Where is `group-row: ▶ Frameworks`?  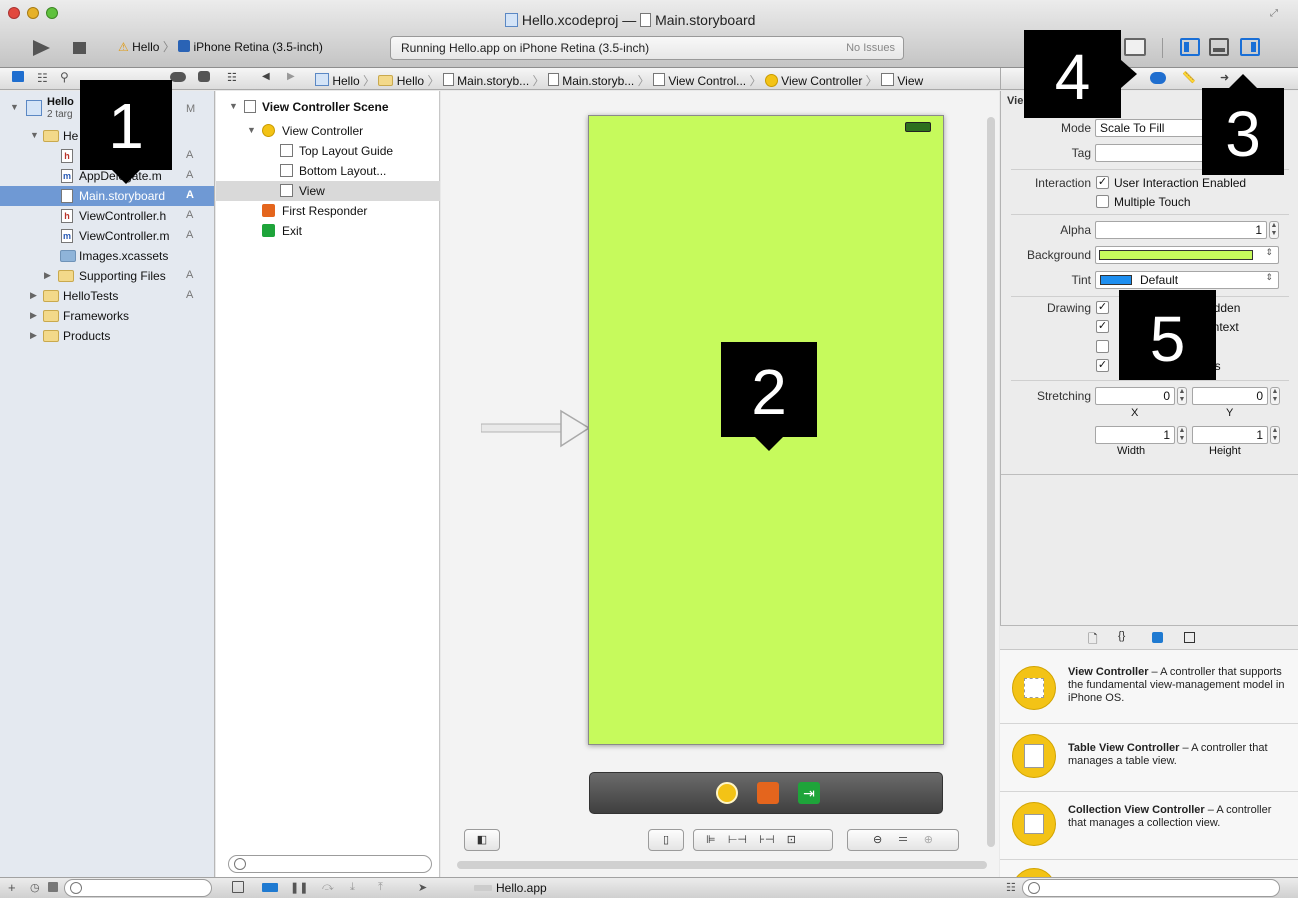
group-row: ▶ Frameworks is located at coordinates (107, 316).